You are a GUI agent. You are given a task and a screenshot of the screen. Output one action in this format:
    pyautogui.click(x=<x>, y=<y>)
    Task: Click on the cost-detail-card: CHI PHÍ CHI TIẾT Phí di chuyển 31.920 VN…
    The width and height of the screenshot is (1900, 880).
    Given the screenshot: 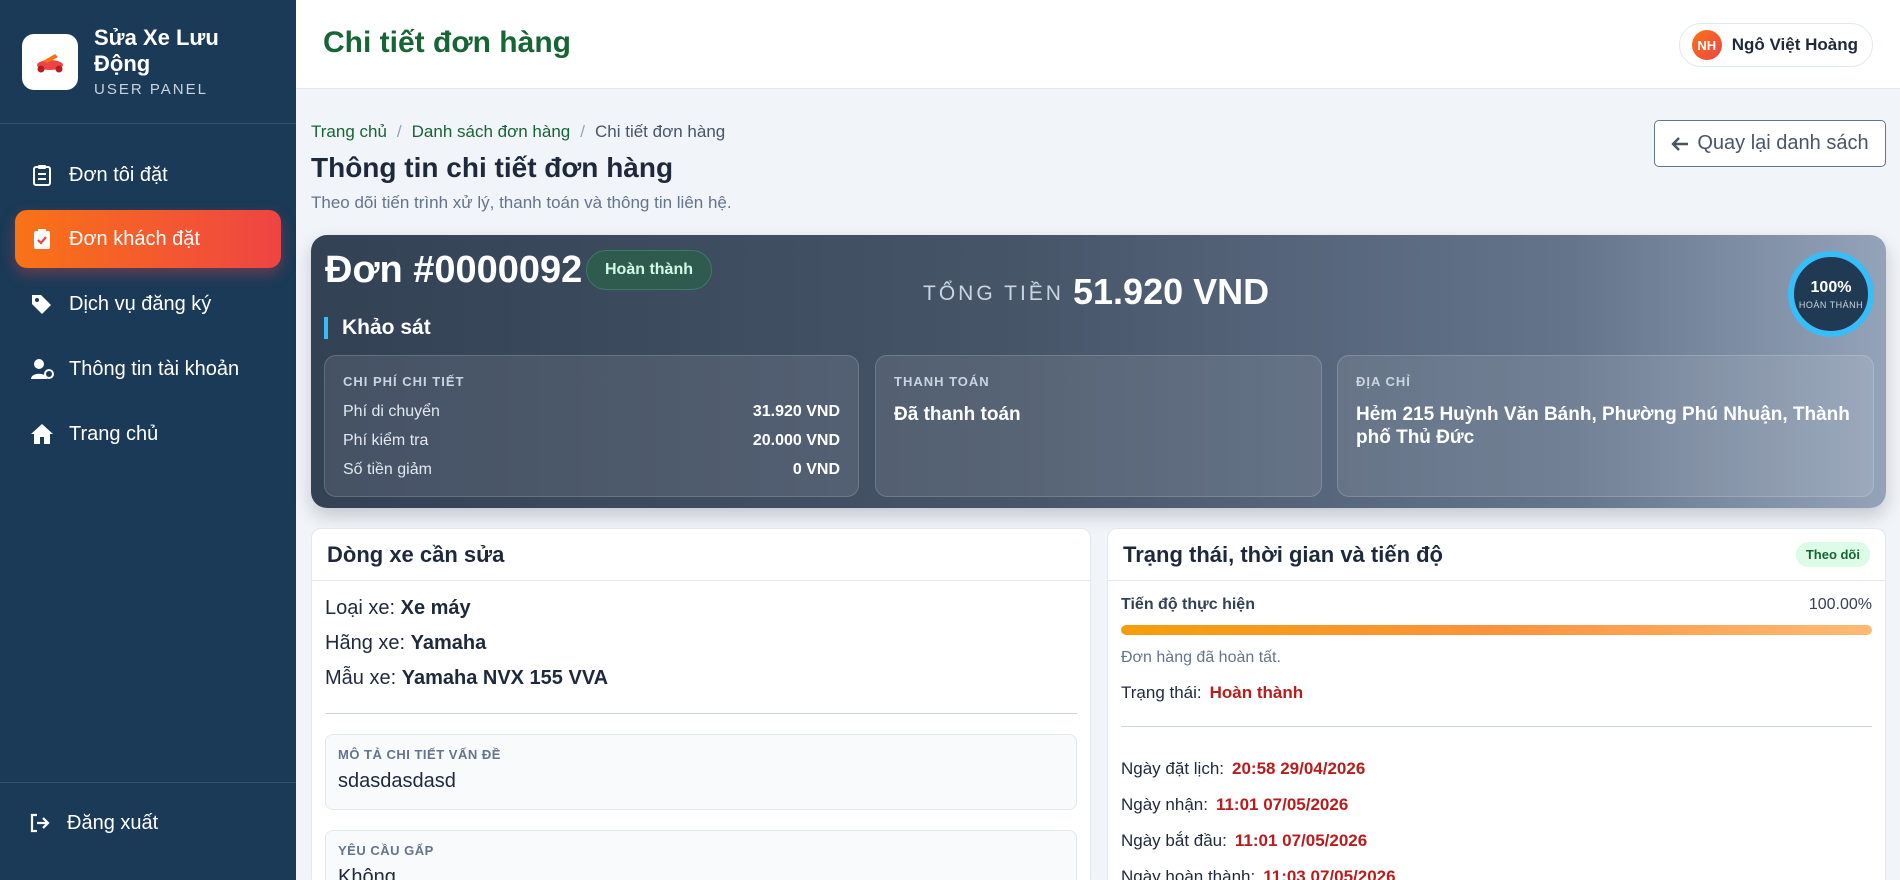 What is the action you would take?
    pyautogui.click(x=591, y=426)
    